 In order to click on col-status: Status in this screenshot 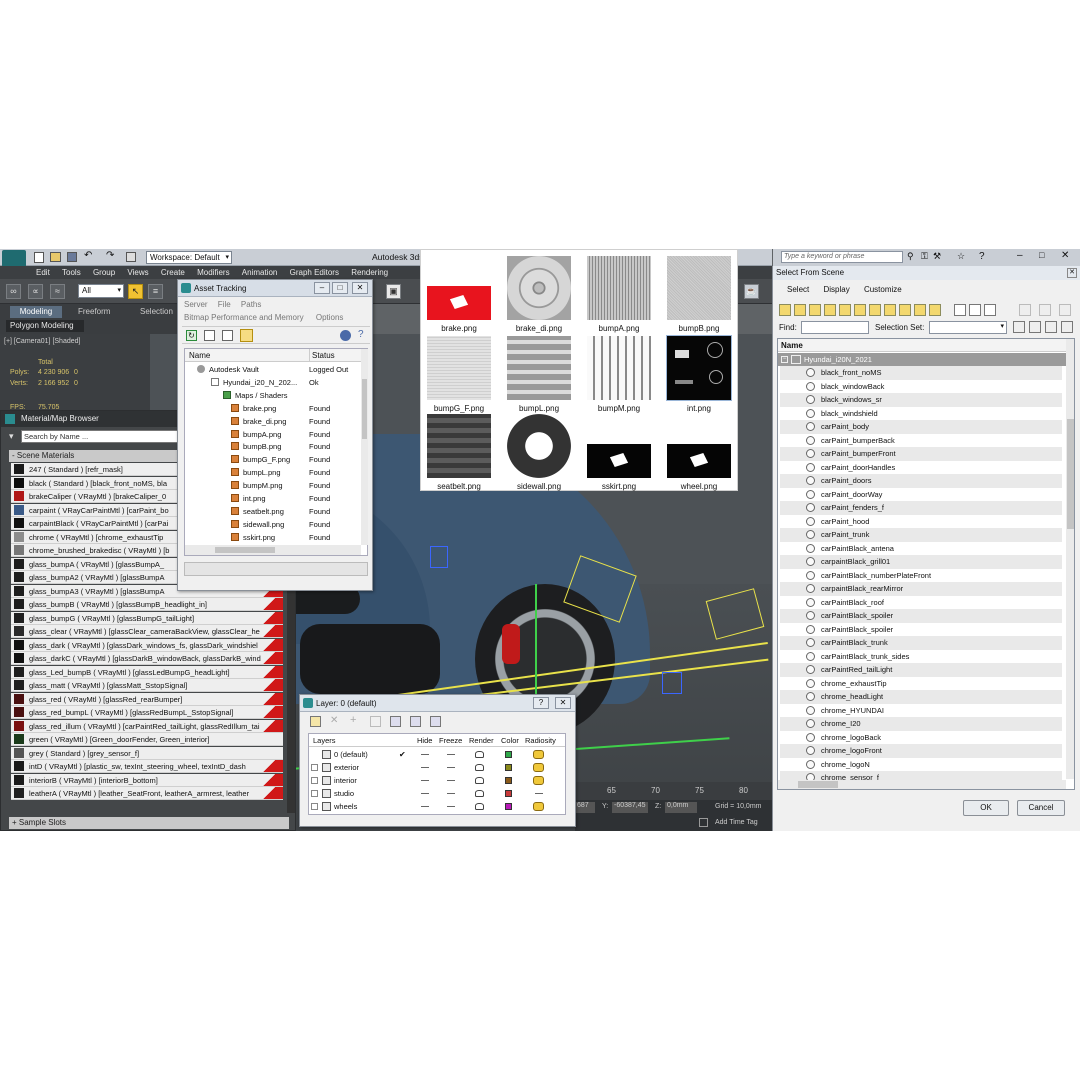, I will do `click(322, 355)`.